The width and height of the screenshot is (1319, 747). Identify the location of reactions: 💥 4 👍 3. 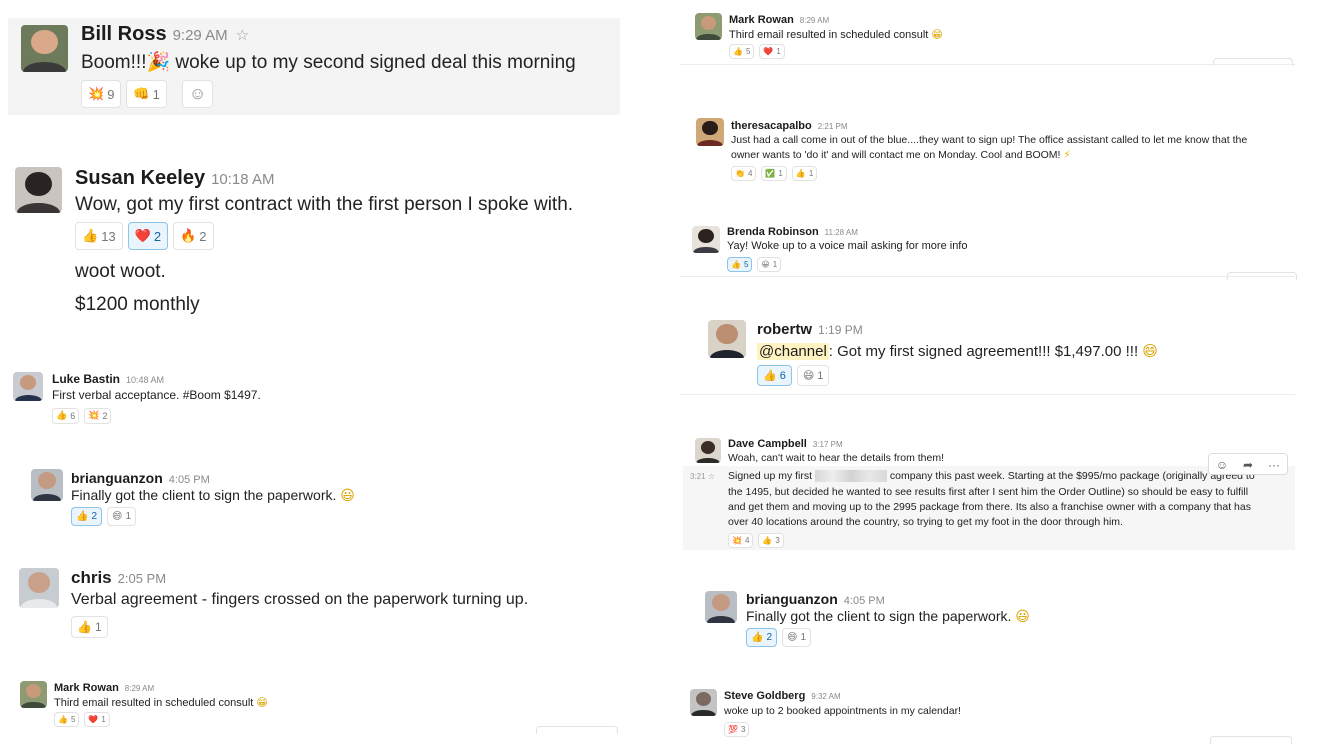
(756, 540).